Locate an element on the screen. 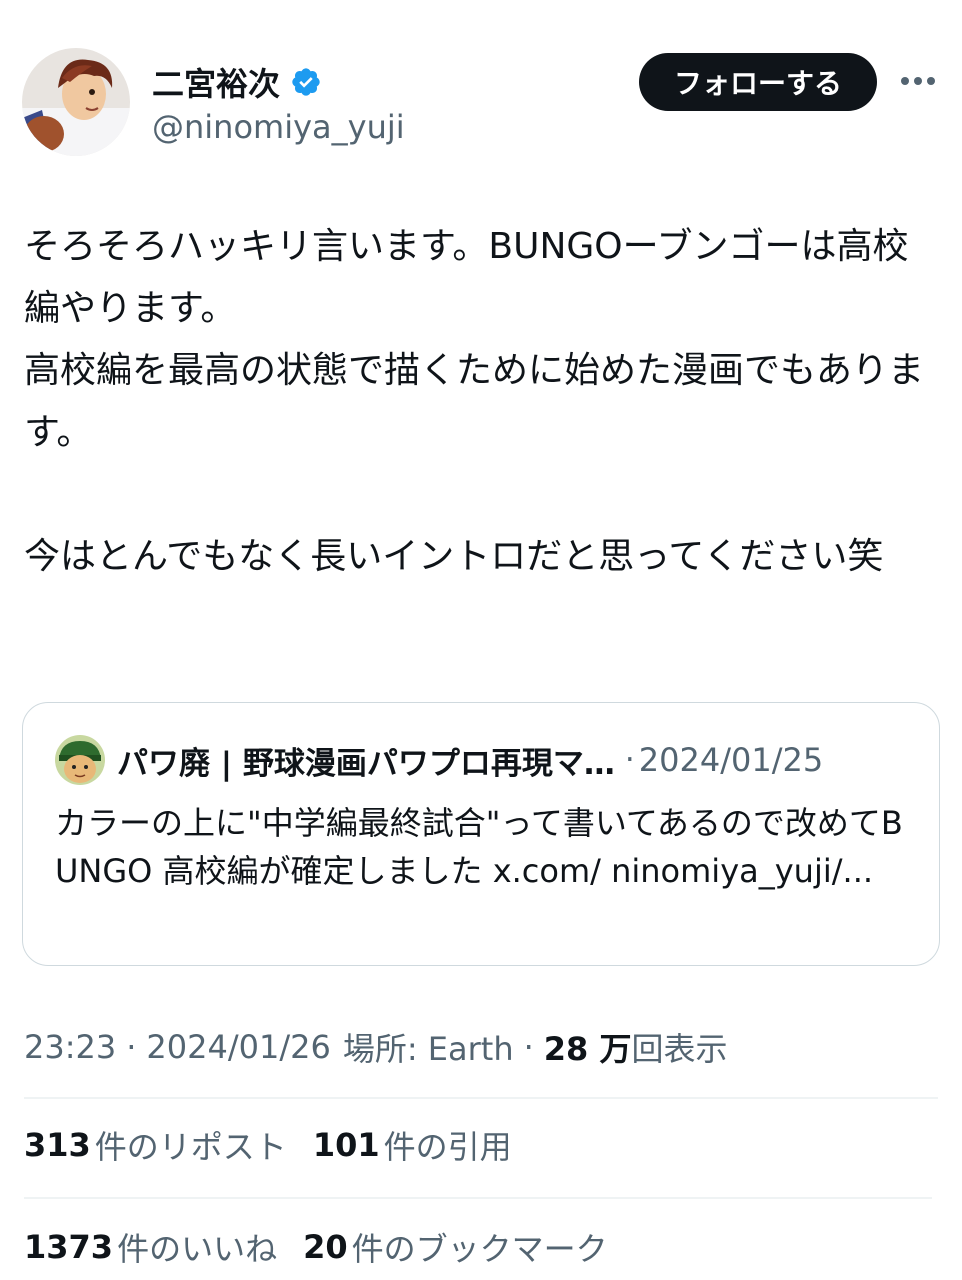  reposts-count: 313 is located at coordinates (57, 1145).